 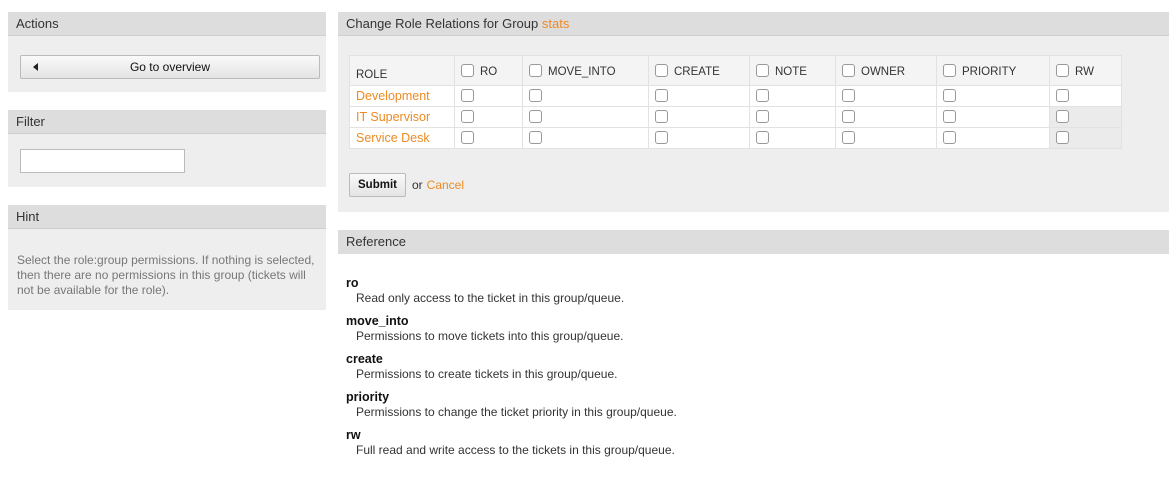 What do you see at coordinates (402, 70) in the screenshot?
I see `role-column-header: ROLE` at bounding box center [402, 70].